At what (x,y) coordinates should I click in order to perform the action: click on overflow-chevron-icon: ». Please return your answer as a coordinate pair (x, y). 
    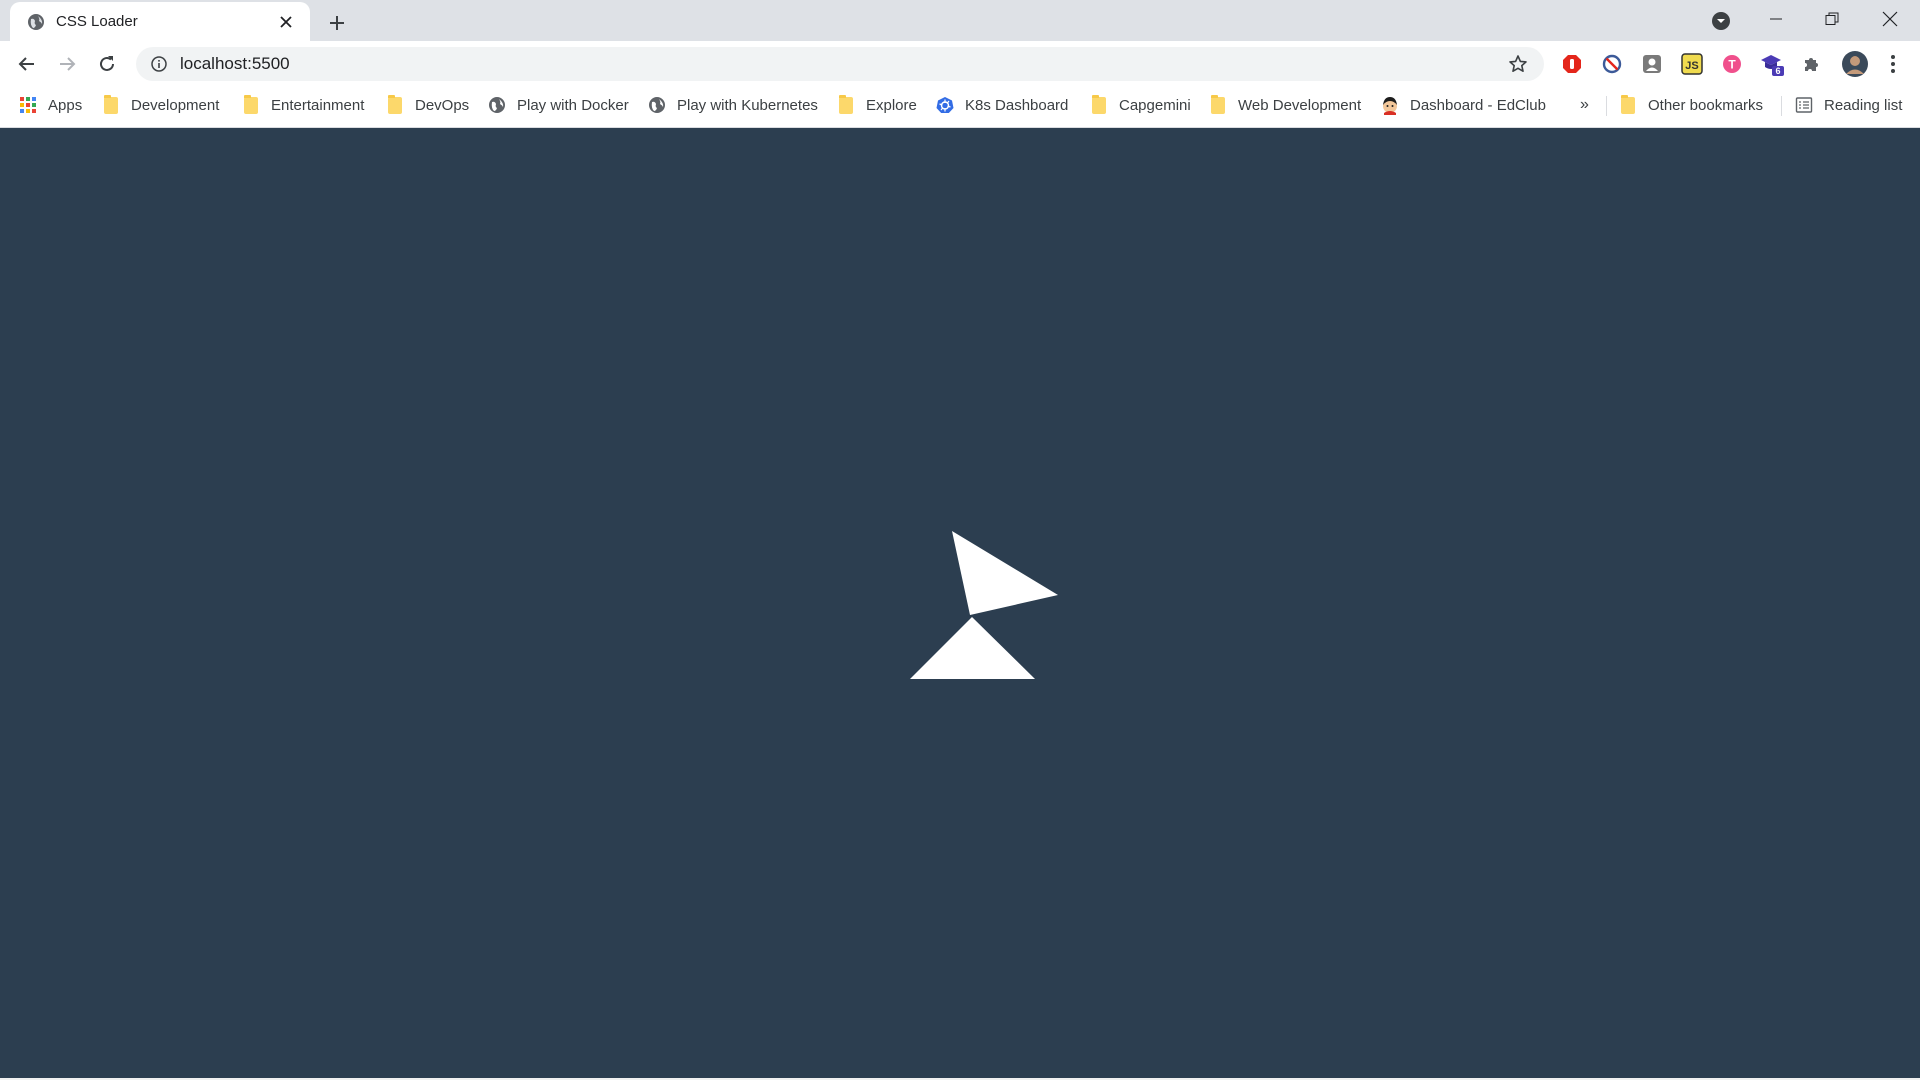
    Looking at the image, I should click on (1584, 104).